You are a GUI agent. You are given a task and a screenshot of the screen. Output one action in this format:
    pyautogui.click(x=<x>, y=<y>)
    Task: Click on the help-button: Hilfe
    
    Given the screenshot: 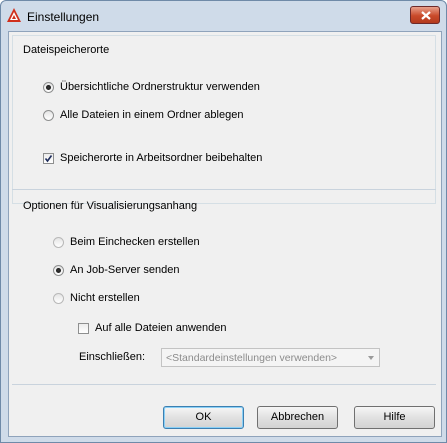 What is the action you would take?
    pyautogui.click(x=394, y=417)
    